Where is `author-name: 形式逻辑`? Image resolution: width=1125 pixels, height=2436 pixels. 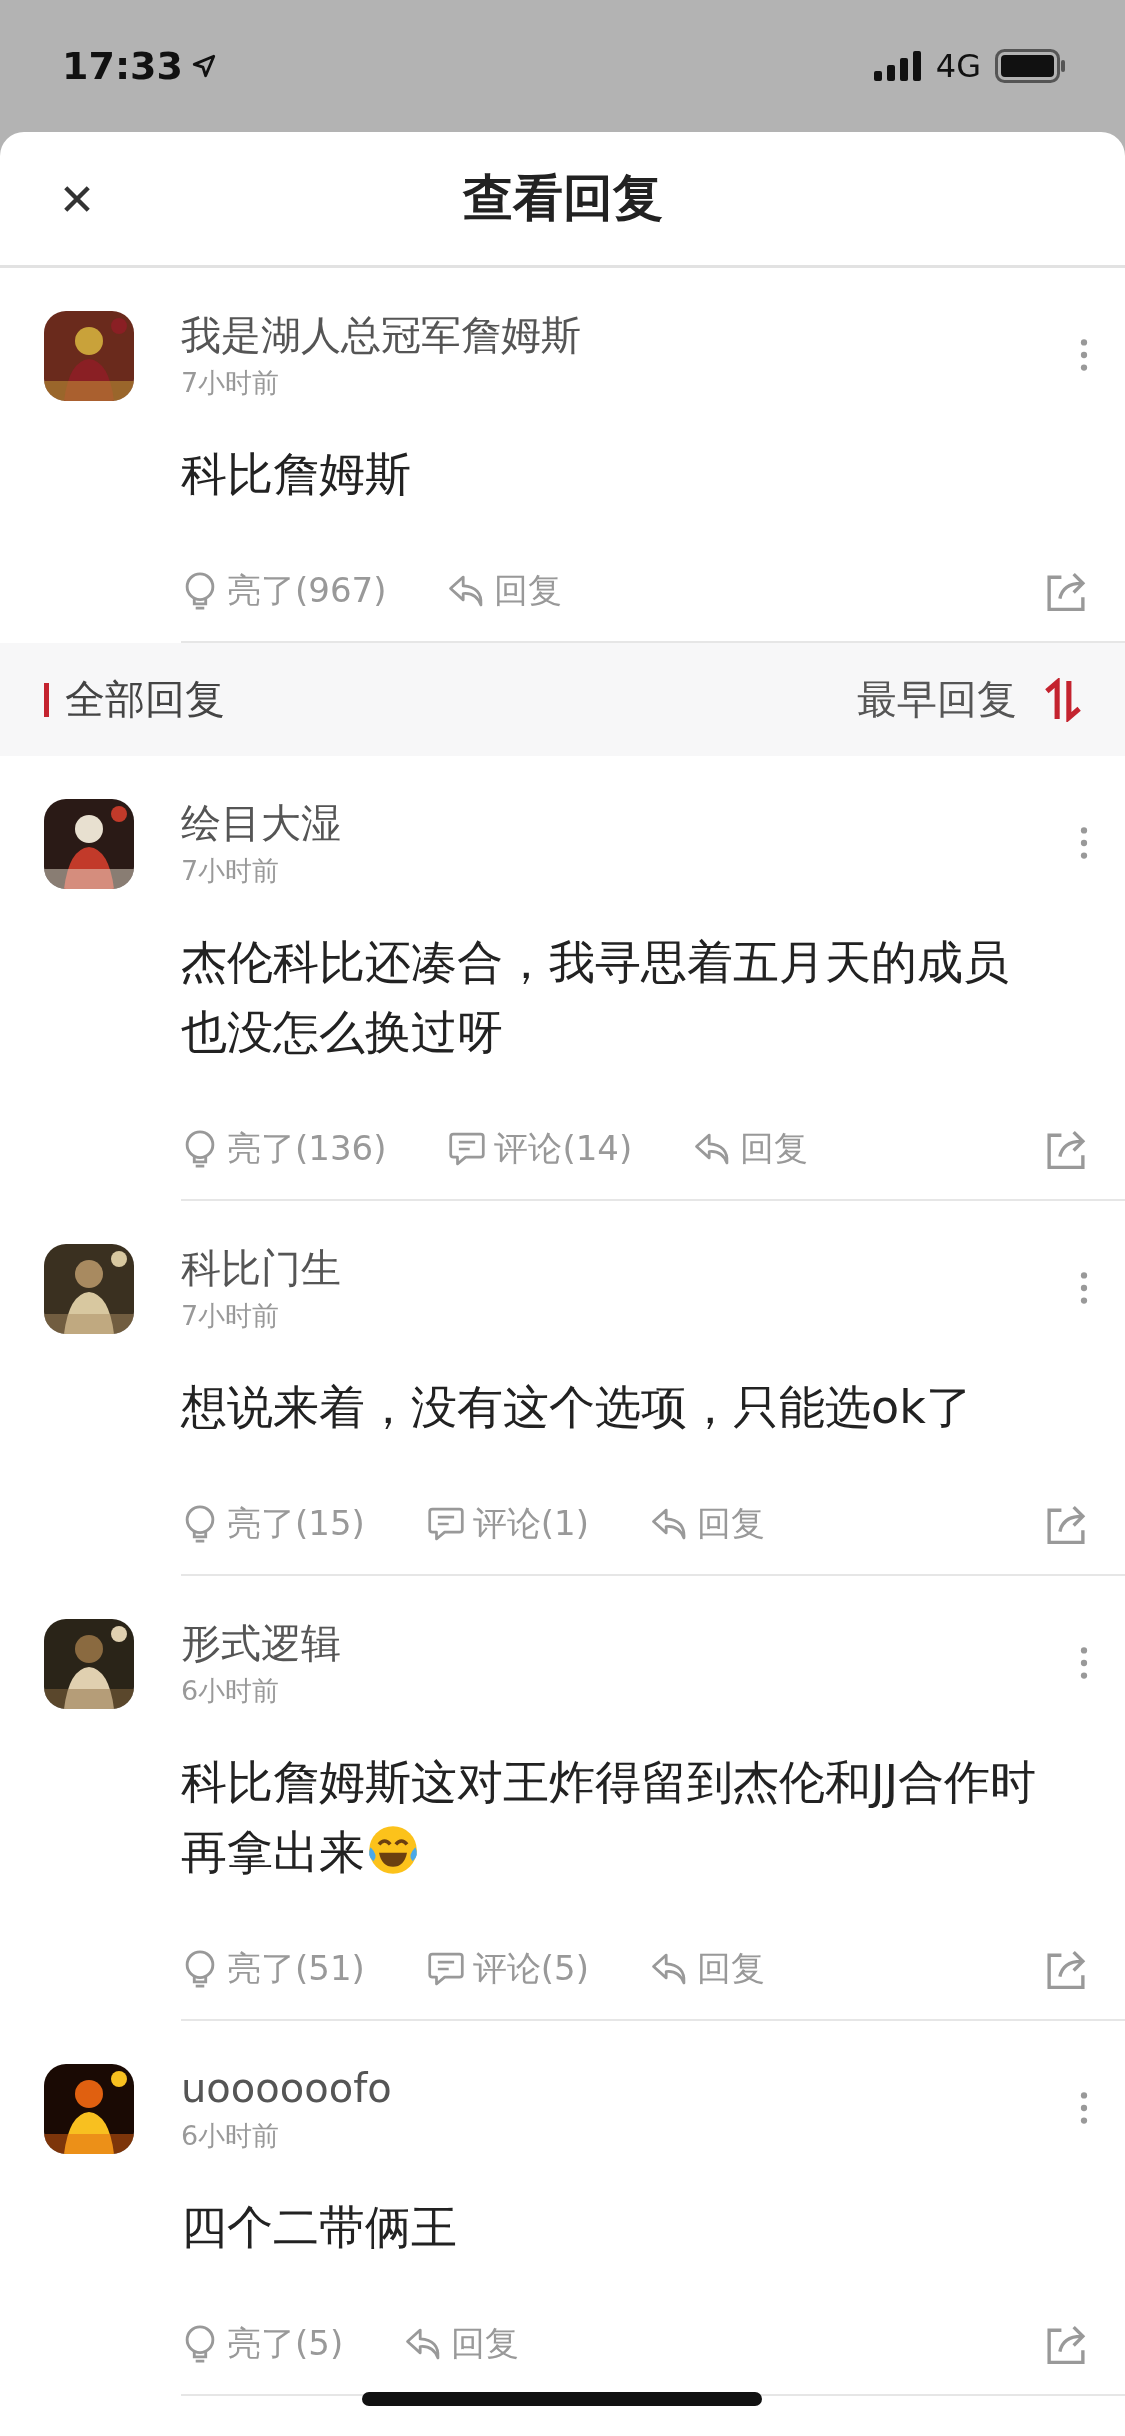 author-name: 形式逻辑 is located at coordinates (630, 1643).